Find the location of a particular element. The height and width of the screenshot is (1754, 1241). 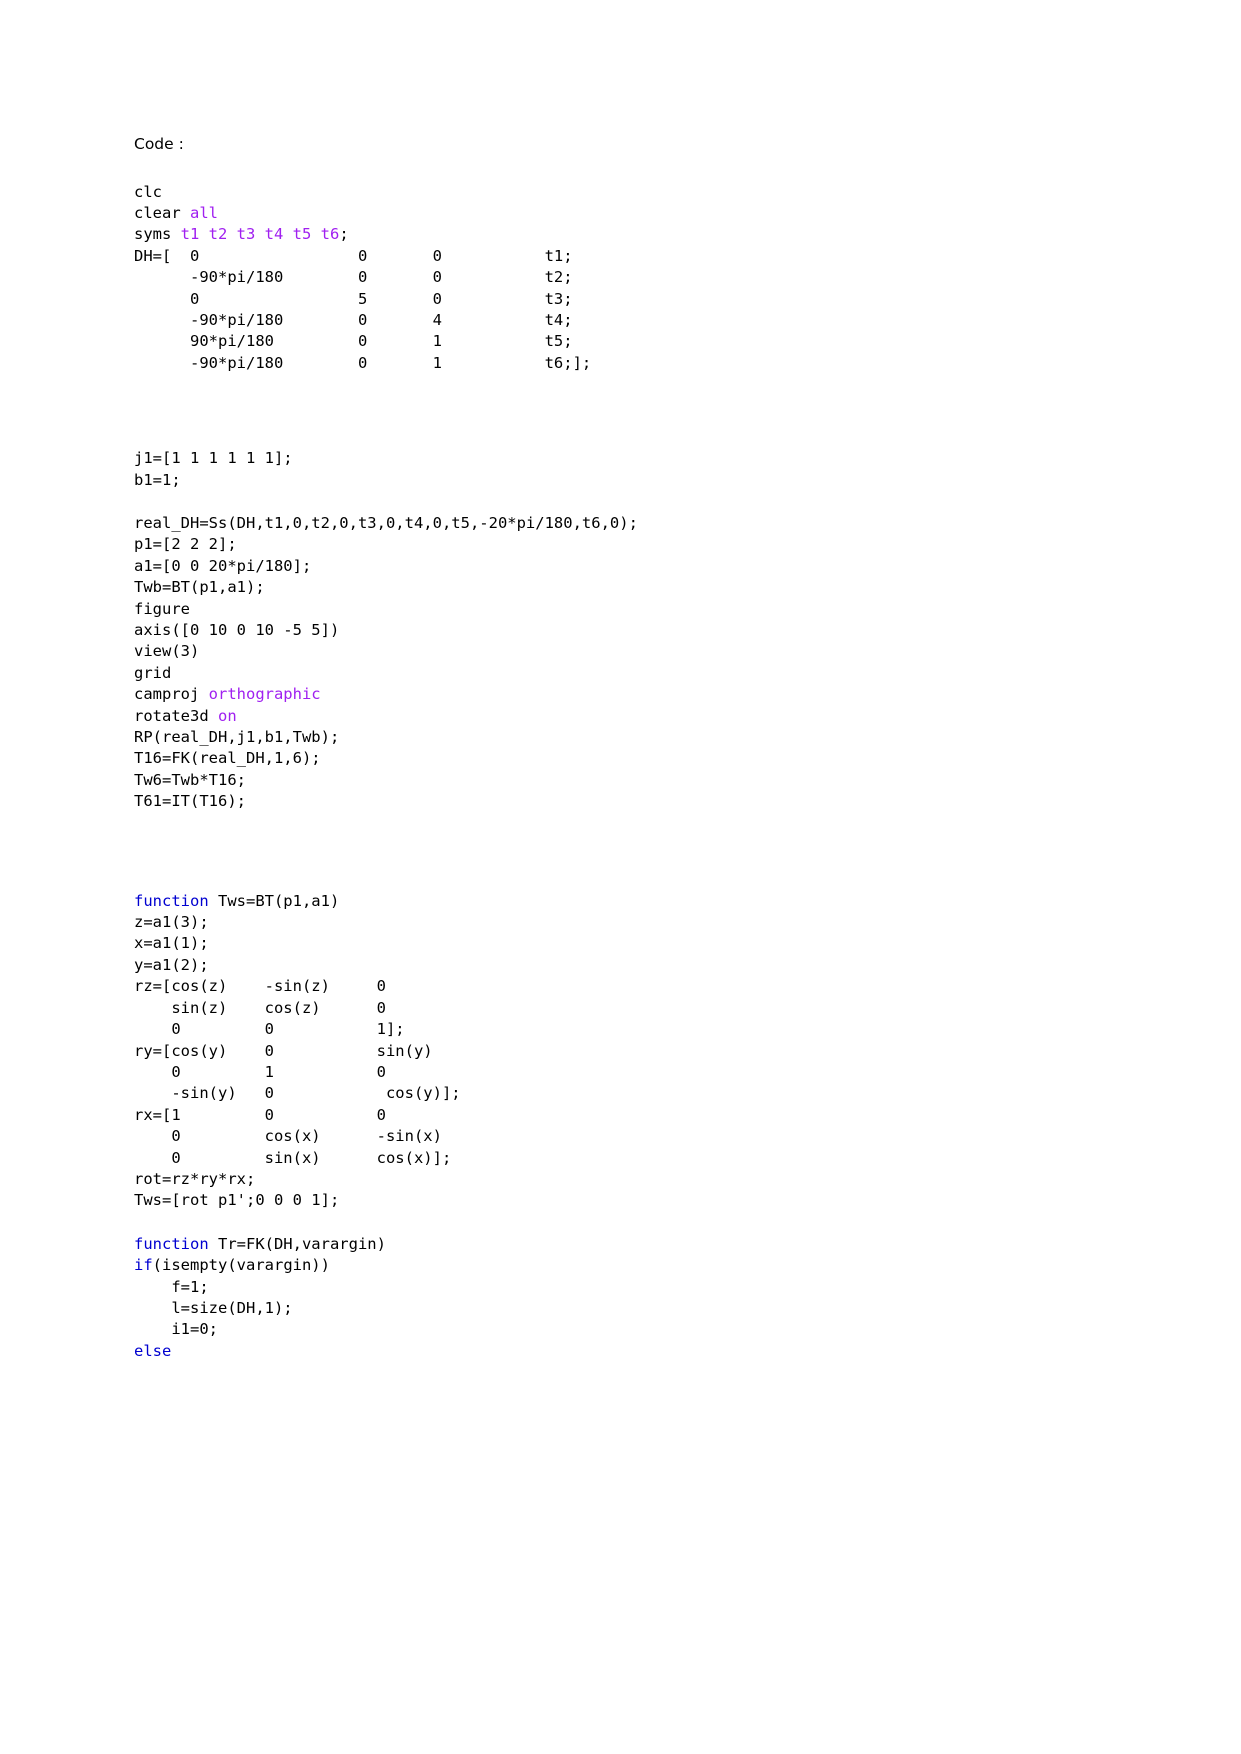

code-text: (isempty(varargin)) is located at coordinates (241, 1265).